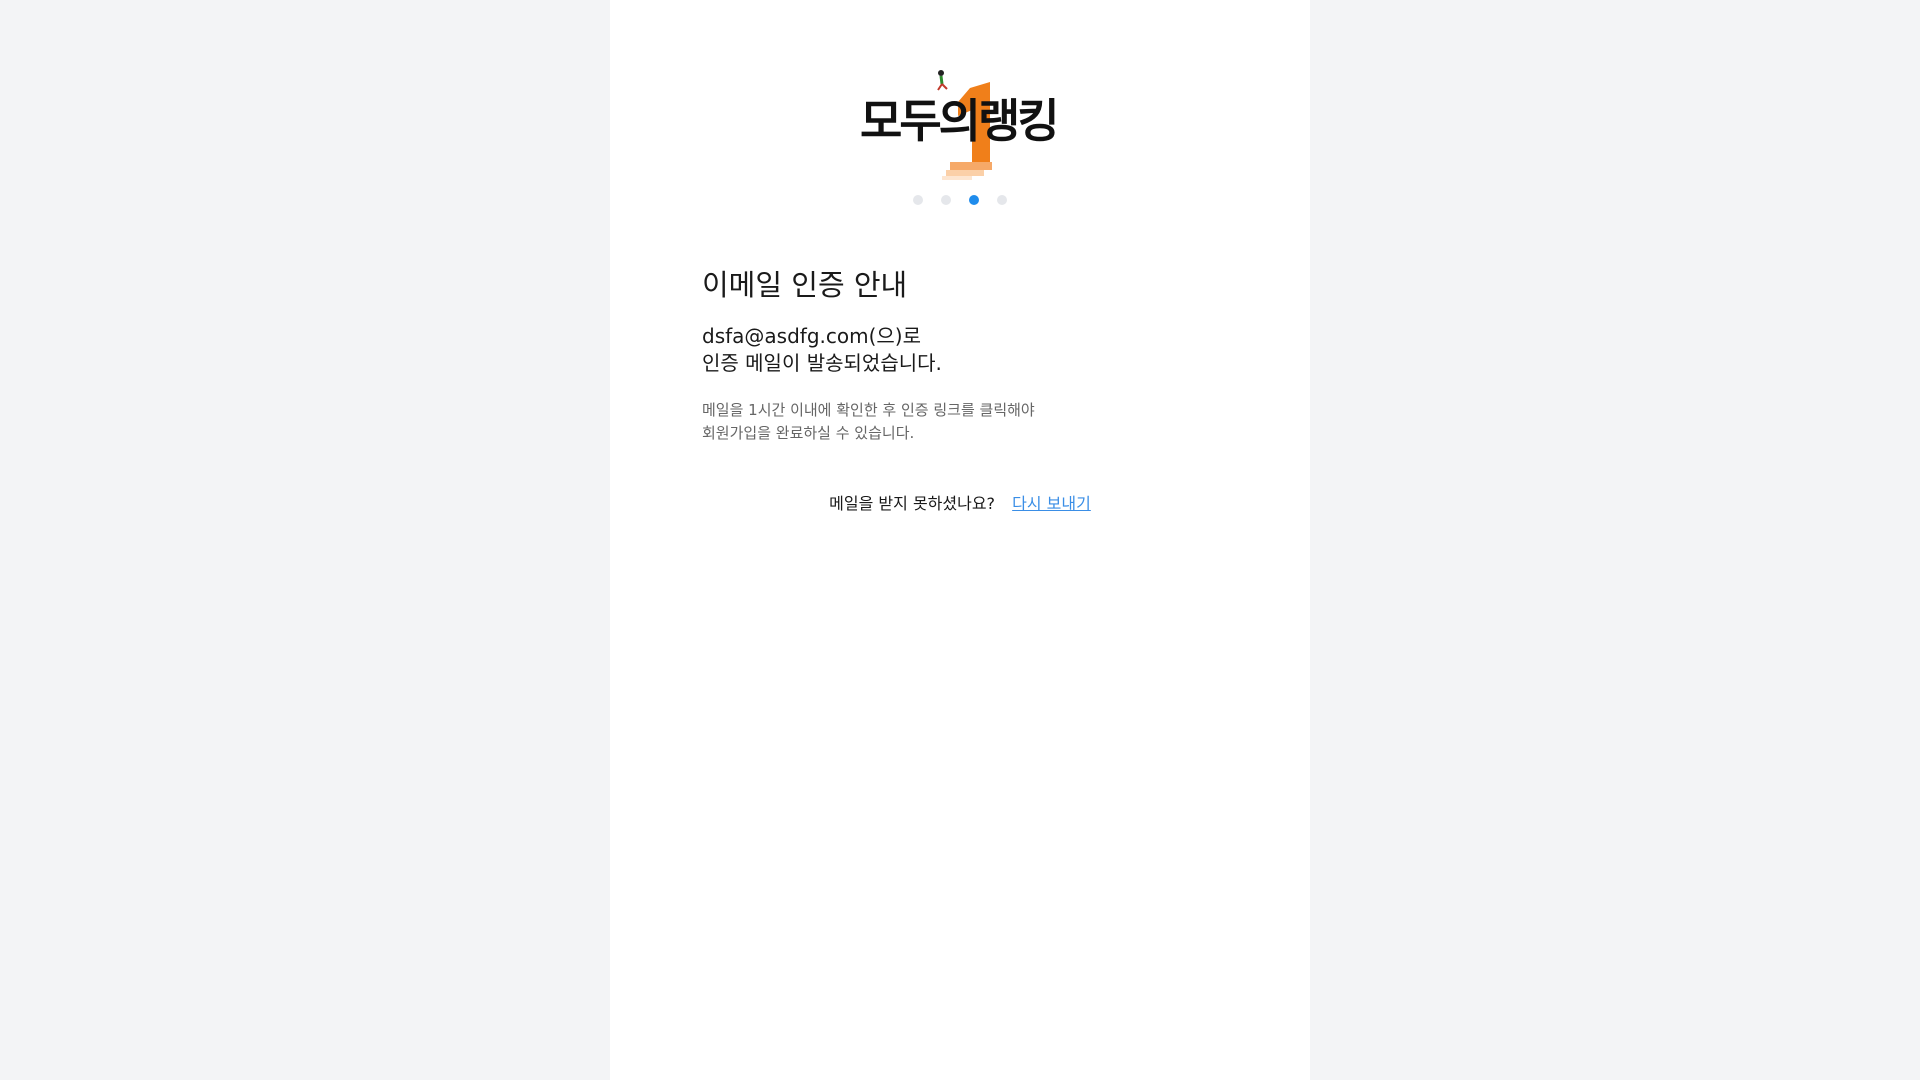  Describe the element at coordinates (912, 503) in the screenshot. I see `resend-question: 메일을 받지 못하셨나요?` at that location.